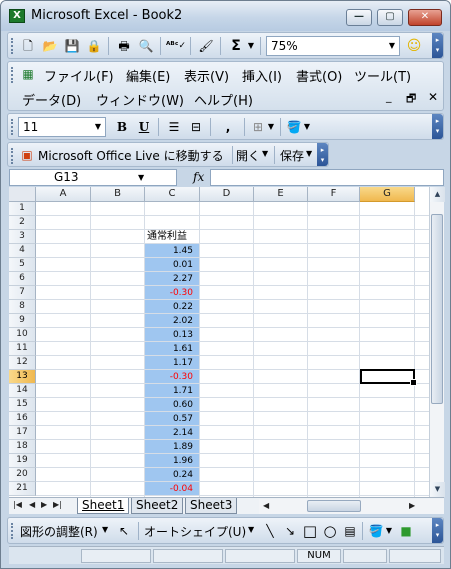 The height and width of the screenshot is (569, 451). I want to click on row-header-16: 16, so click(22, 419).